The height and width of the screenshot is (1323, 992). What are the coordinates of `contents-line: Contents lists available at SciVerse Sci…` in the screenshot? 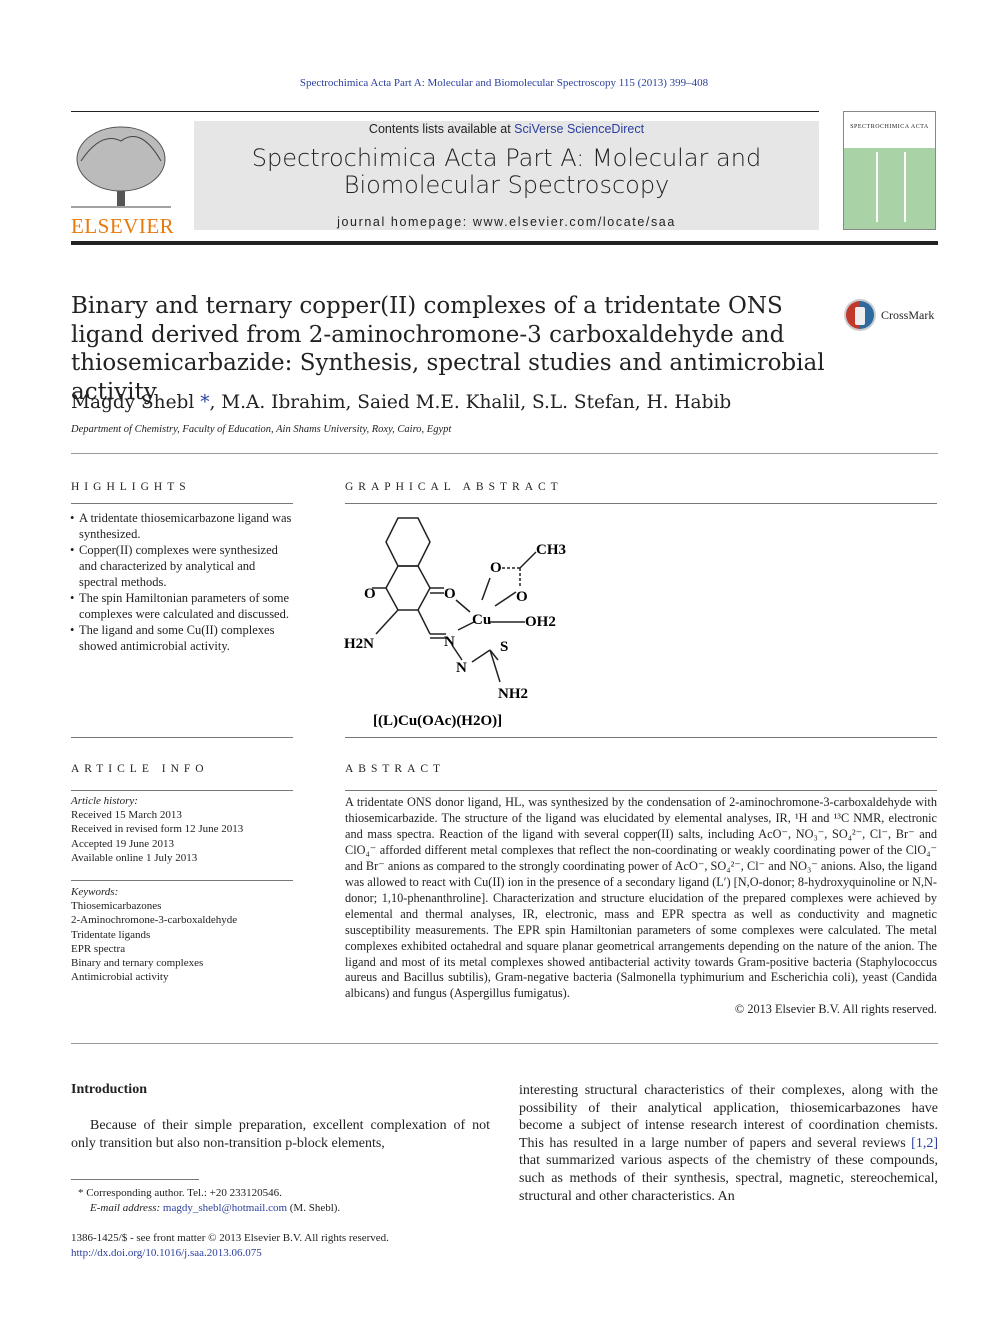 It's located at (506, 129).